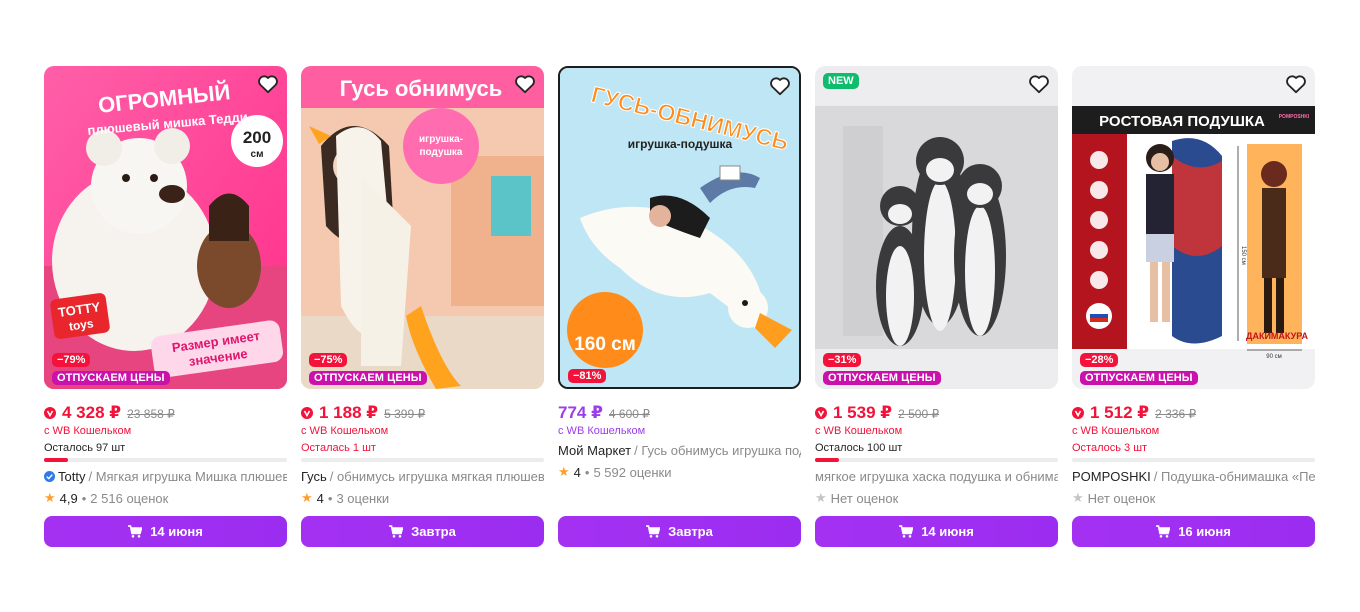 This screenshot has height=612, width=1360. I want to click on product-title: Гусь / обнимусь игрушка мягкая плюшевая, so click(422, 476).